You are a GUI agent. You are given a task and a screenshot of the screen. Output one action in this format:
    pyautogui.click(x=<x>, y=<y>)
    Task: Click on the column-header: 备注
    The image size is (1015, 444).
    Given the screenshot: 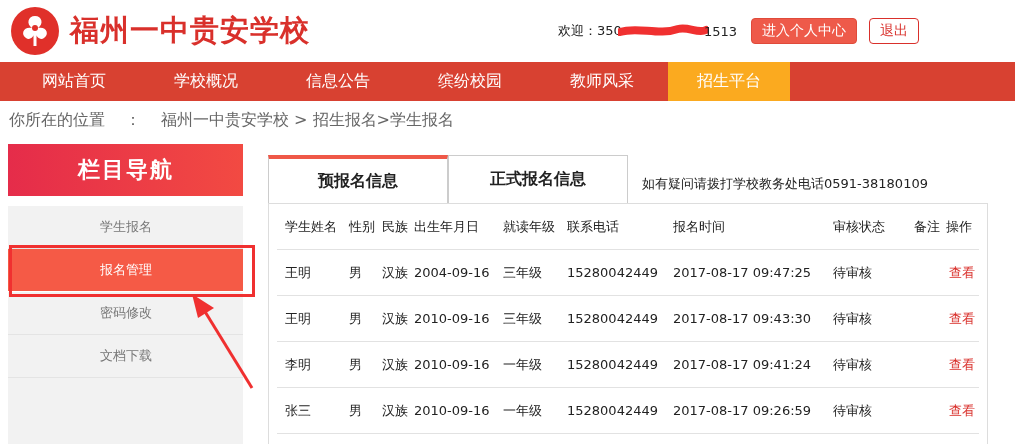 What is the action you would take?
    pyautogui.click(x=927, y=226)
    